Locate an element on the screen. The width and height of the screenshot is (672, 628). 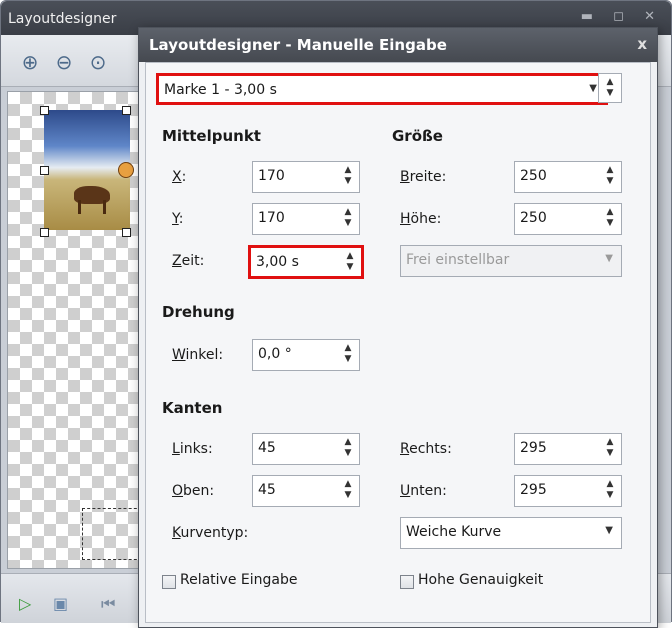
resize-handle-br is located at coordinates (126, 232).